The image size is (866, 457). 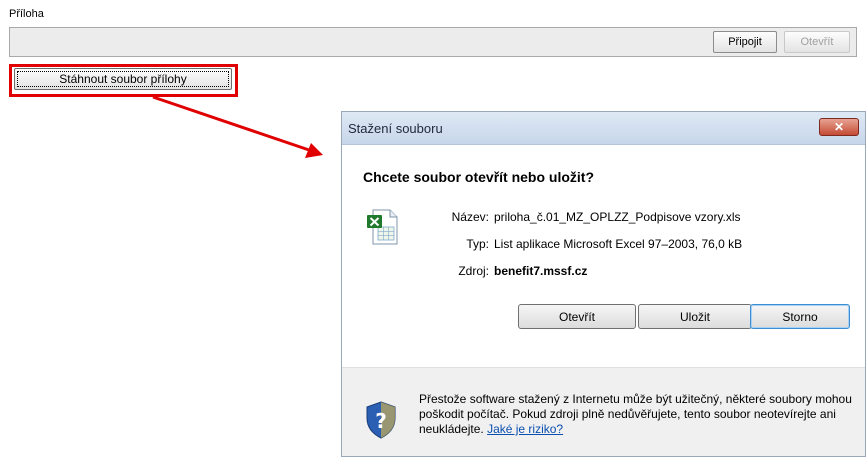 What do you see at coordinates (603, 128) in the screenshot?
I see `dialog-titlebar: Stažení souboru ✕` at bounding box center [603, 128].